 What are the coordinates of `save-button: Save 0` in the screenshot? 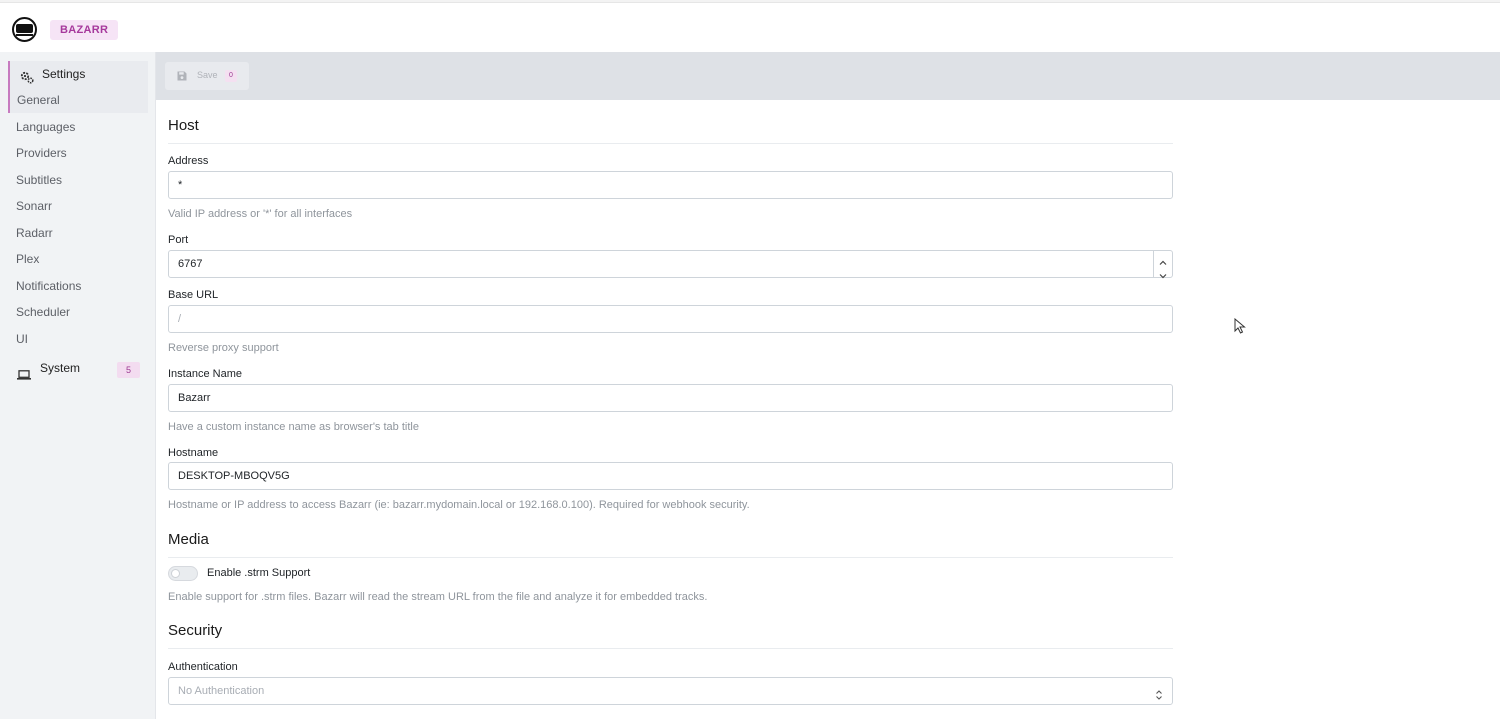 It's located at (207, 76).